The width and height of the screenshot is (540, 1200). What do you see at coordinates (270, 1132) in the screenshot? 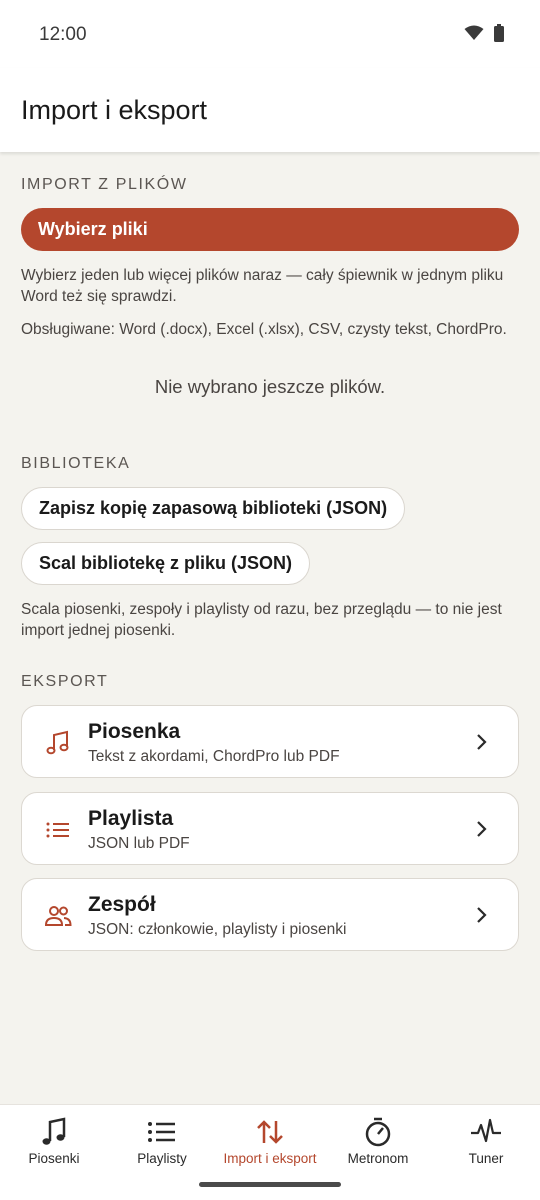
I see `swap-arrows-icon` at bounding box center [270, 1132].